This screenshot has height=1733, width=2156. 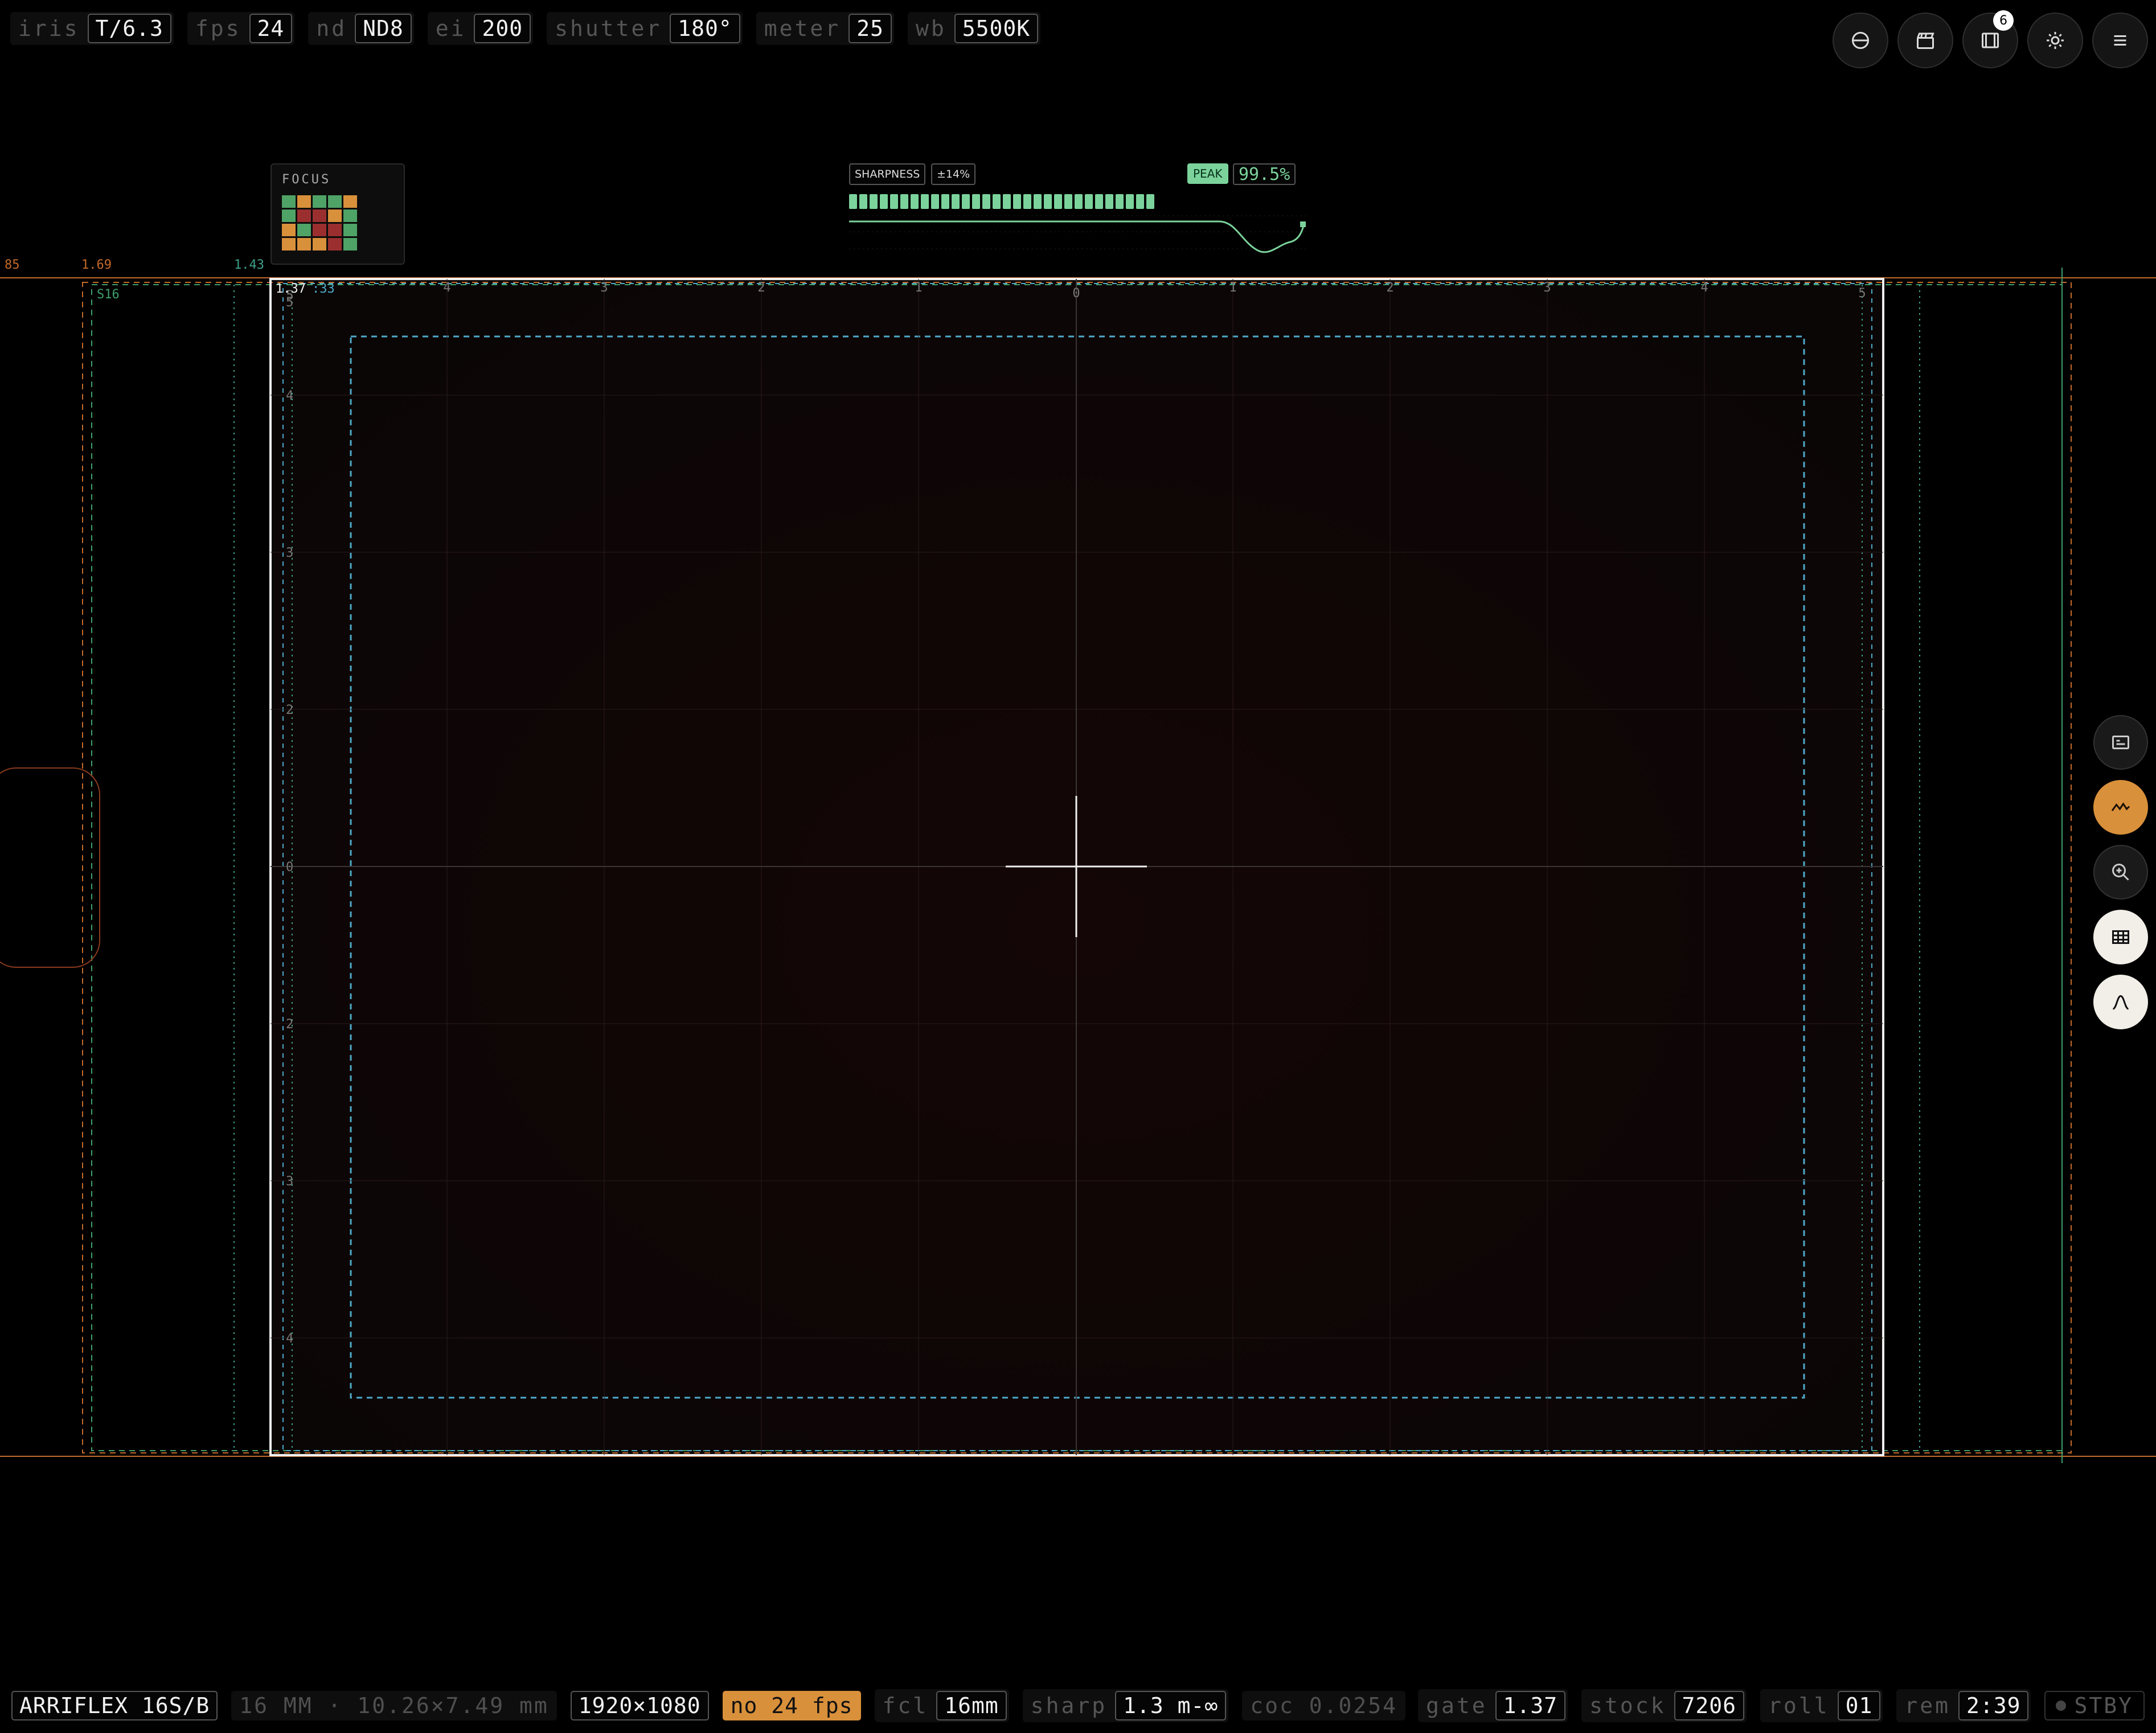 I want to click on ruler-left-tick: 5, so click(x=289, y=302).